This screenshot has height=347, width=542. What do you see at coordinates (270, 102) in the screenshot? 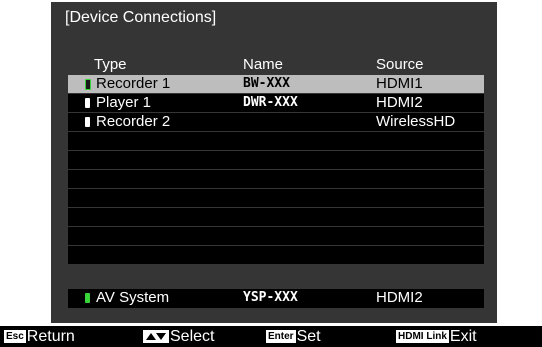
I see `device-name: DWR-XXX` at bounding box center [270, 102].